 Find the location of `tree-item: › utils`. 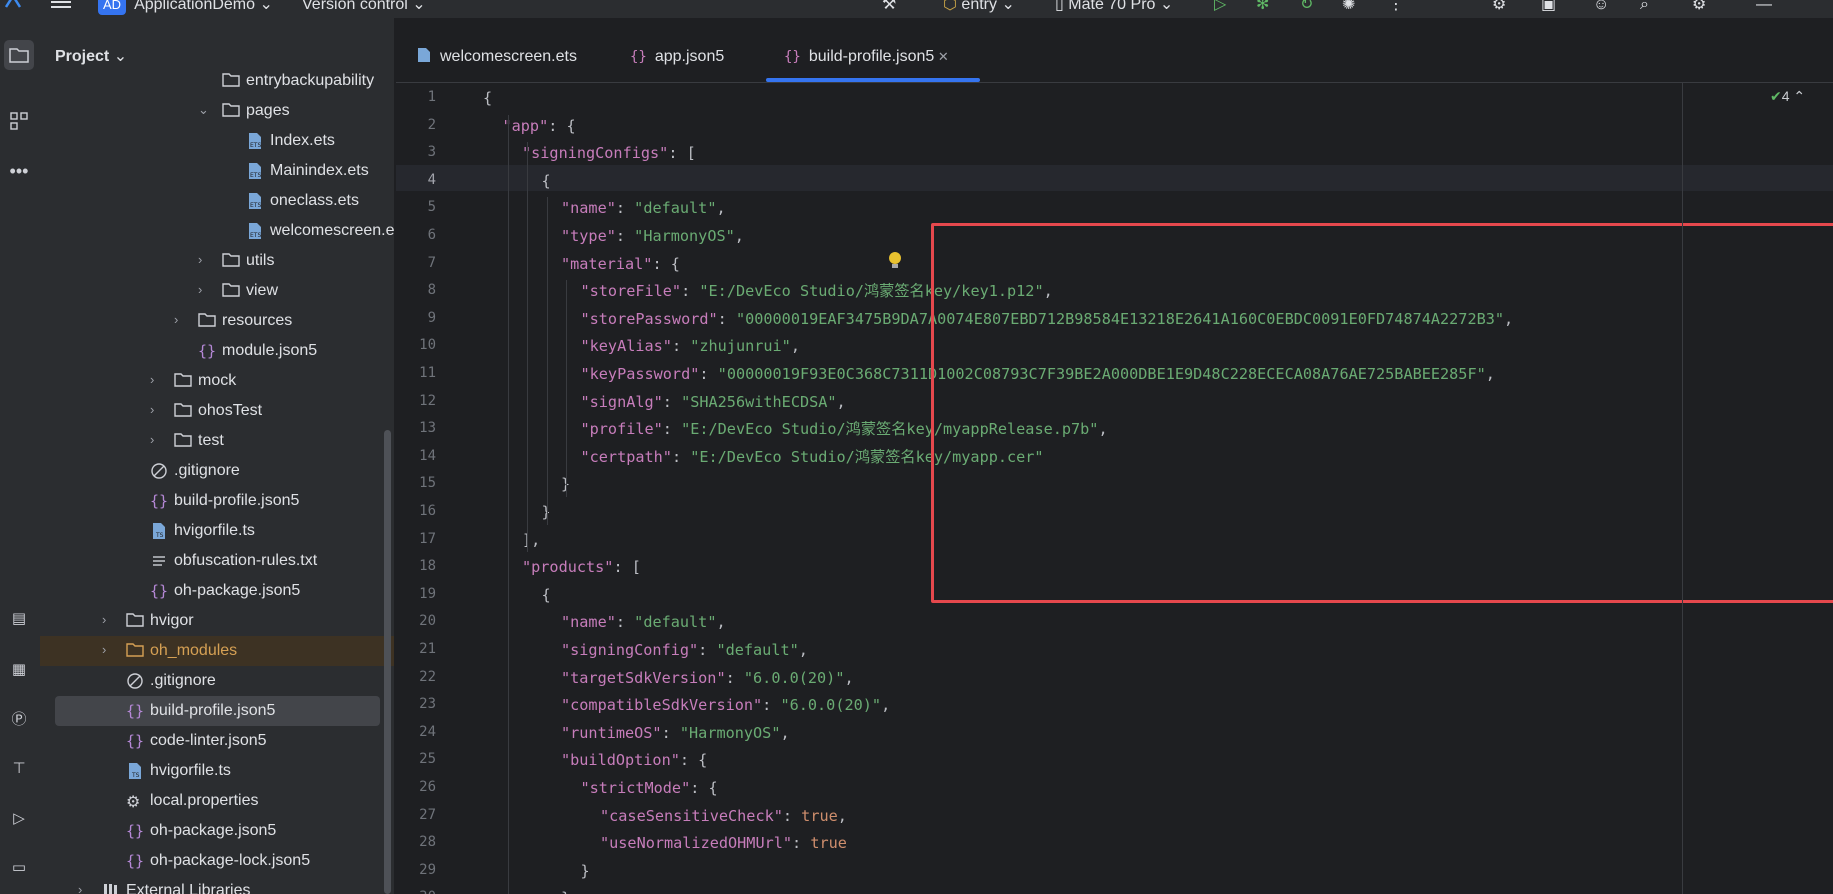

tree-item: › utils is located at coordinates (217, 261).